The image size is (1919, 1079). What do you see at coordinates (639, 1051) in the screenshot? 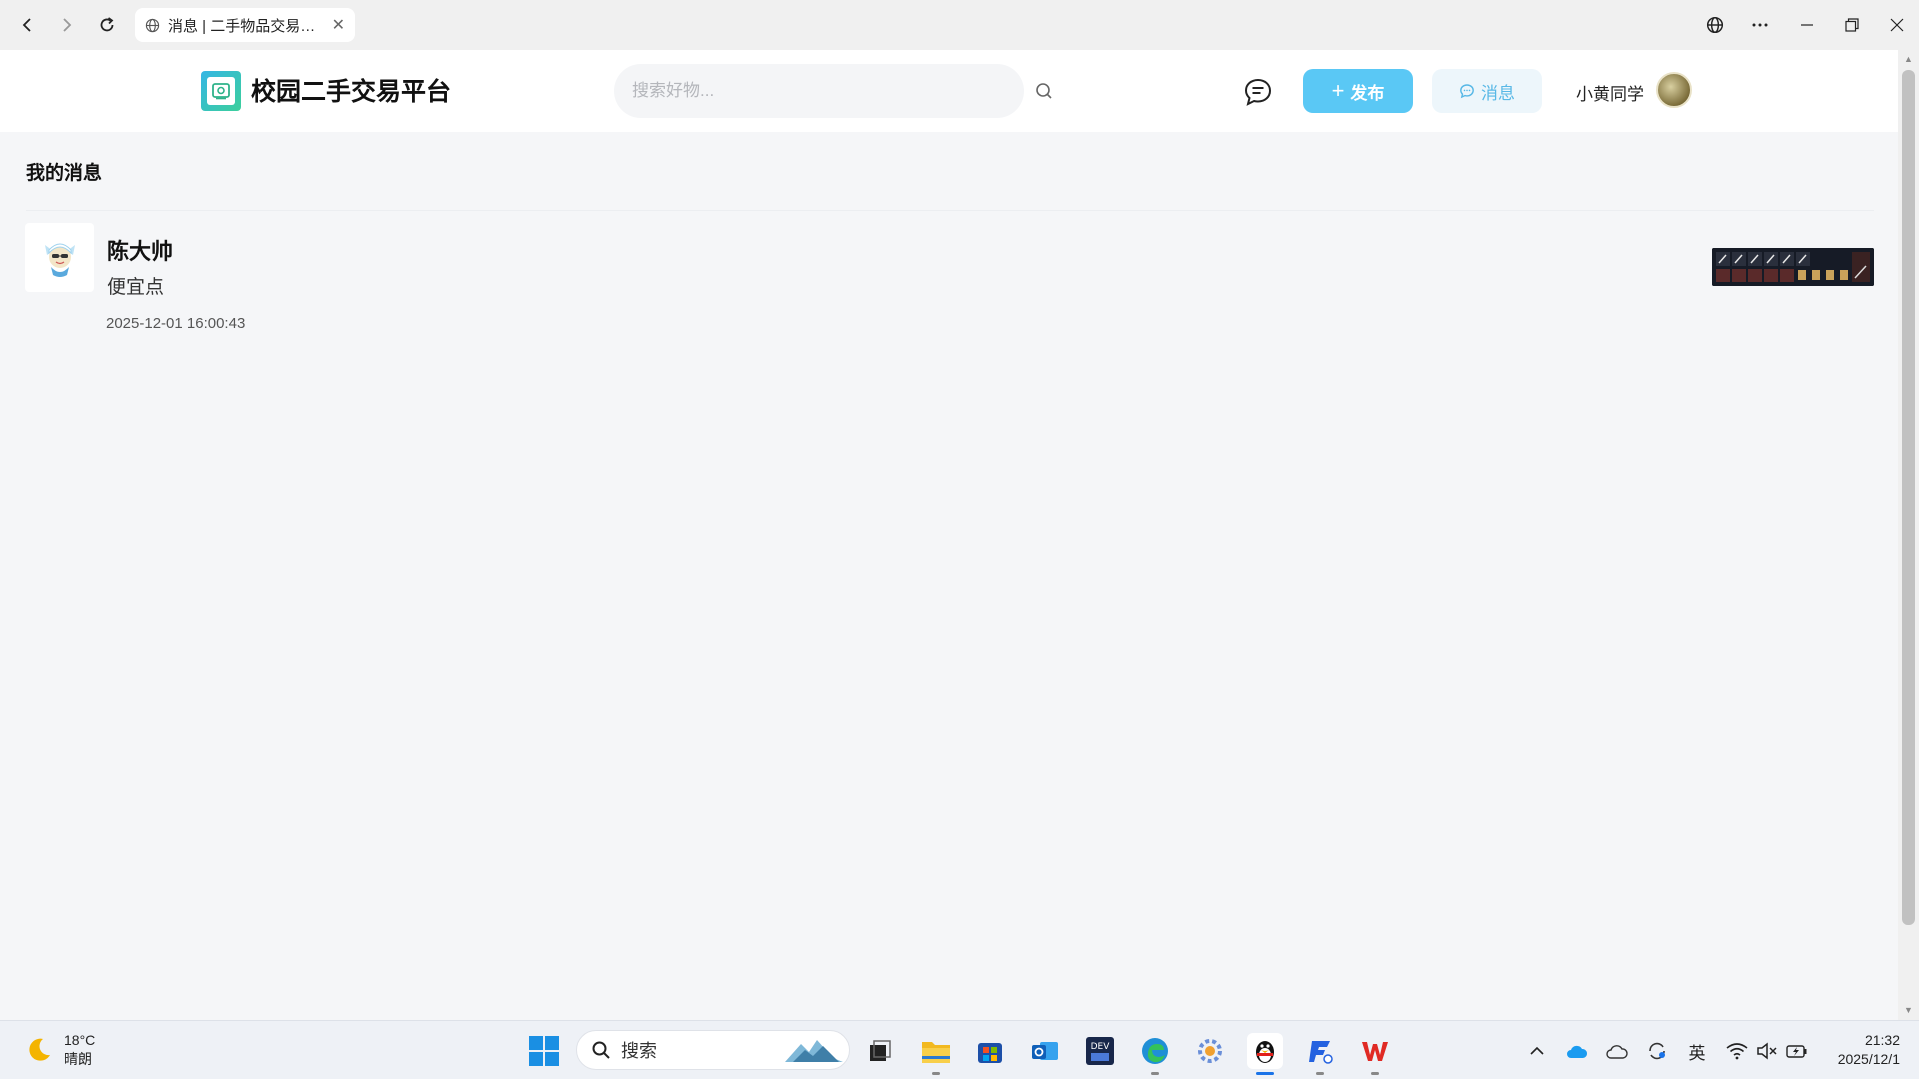
I see `taskbar-search-label: 搜索` at bounding box center [639, 1051].